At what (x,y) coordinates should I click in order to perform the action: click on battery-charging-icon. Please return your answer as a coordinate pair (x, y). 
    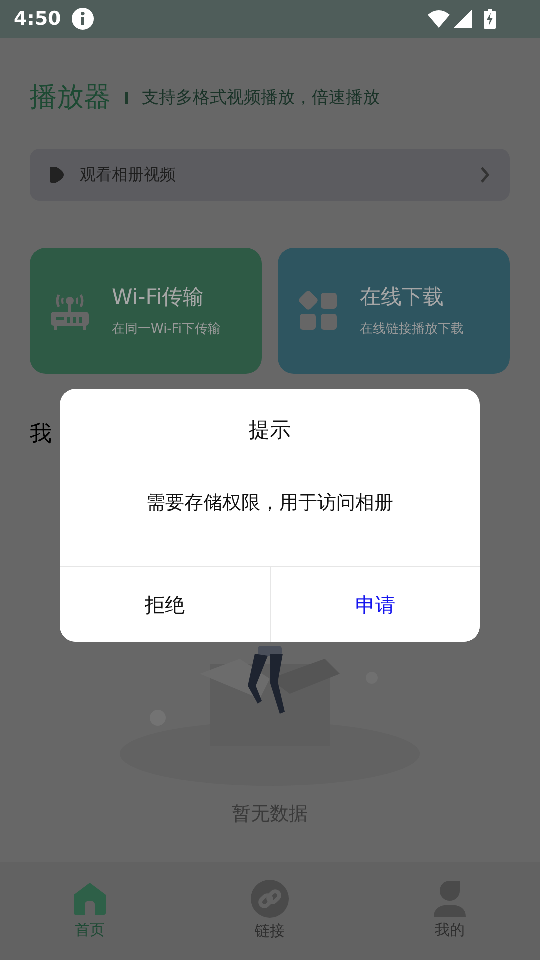
    Looking at the image, I should click on (490, 19).